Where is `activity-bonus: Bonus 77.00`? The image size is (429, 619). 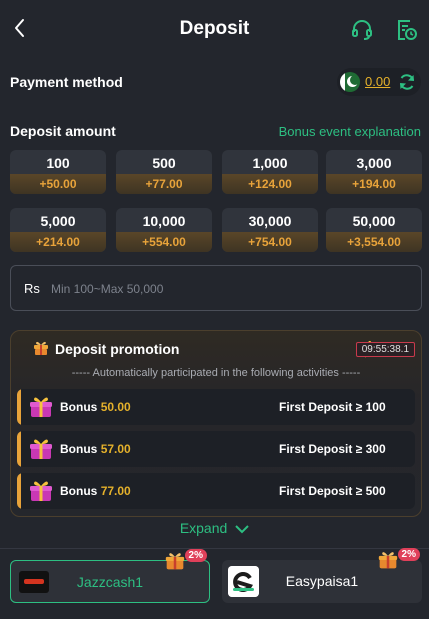
activity-bonus: Bonus 77.00 is located at coordinates (95, 491).